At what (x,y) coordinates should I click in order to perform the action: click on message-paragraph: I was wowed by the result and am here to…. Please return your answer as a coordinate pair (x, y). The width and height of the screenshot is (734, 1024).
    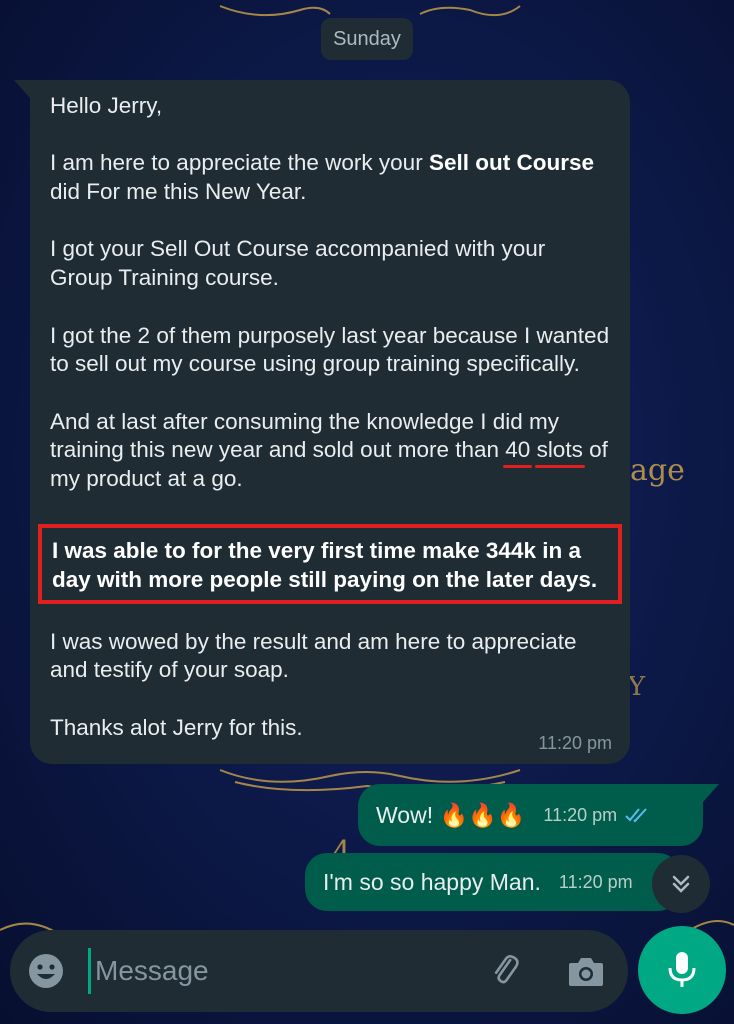
    Looking at the image, I should click on (313, 655).